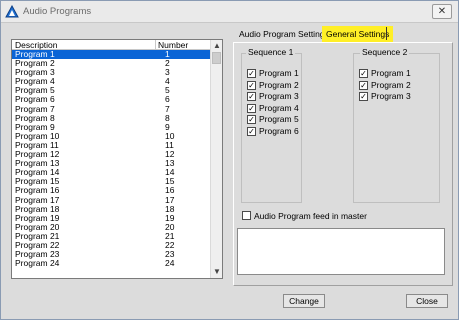 The image size is (459, 320). What do you see at coordinates (246, 215) in the screenshot?
I see `feed-in-master-checkbox` at bounding box center [246, 215].